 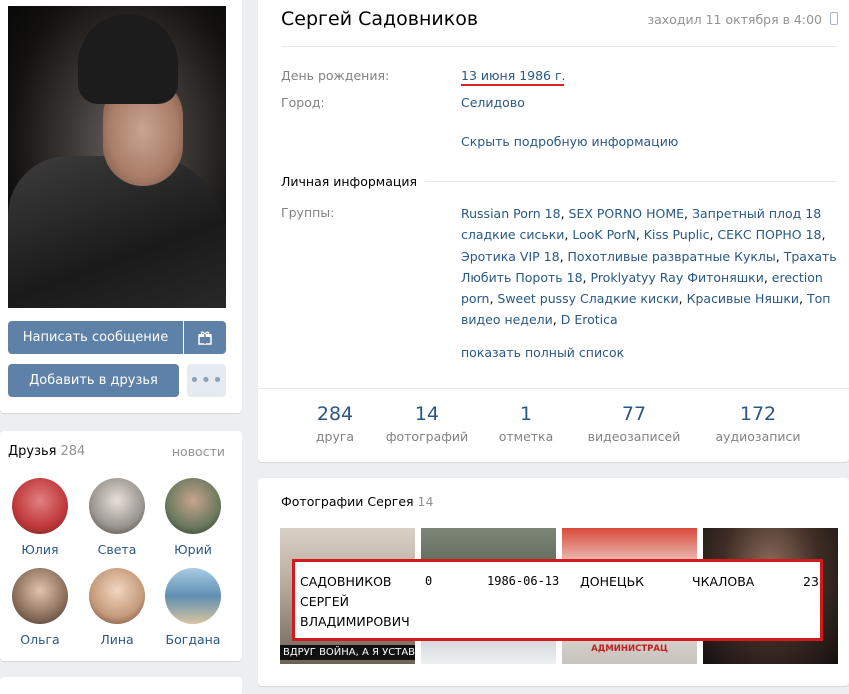 What do you see at coordinates (355, 621) in the screenshot?
I see `record-patronymic: ВЛАДИМИРОВИЧ` at bounding box center [355, 621].